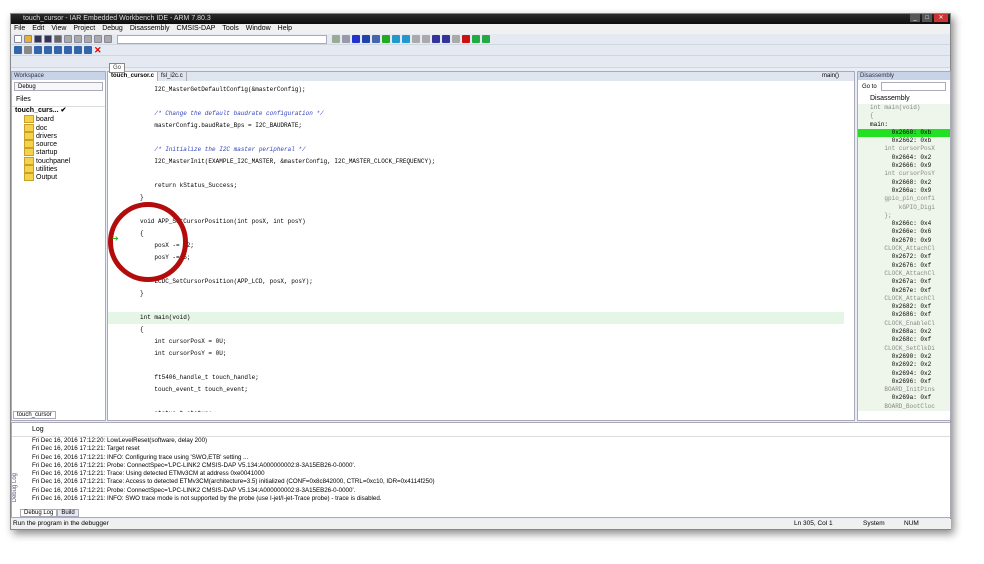  I want to click on folder-utilities: utilities, so click(58, 169).